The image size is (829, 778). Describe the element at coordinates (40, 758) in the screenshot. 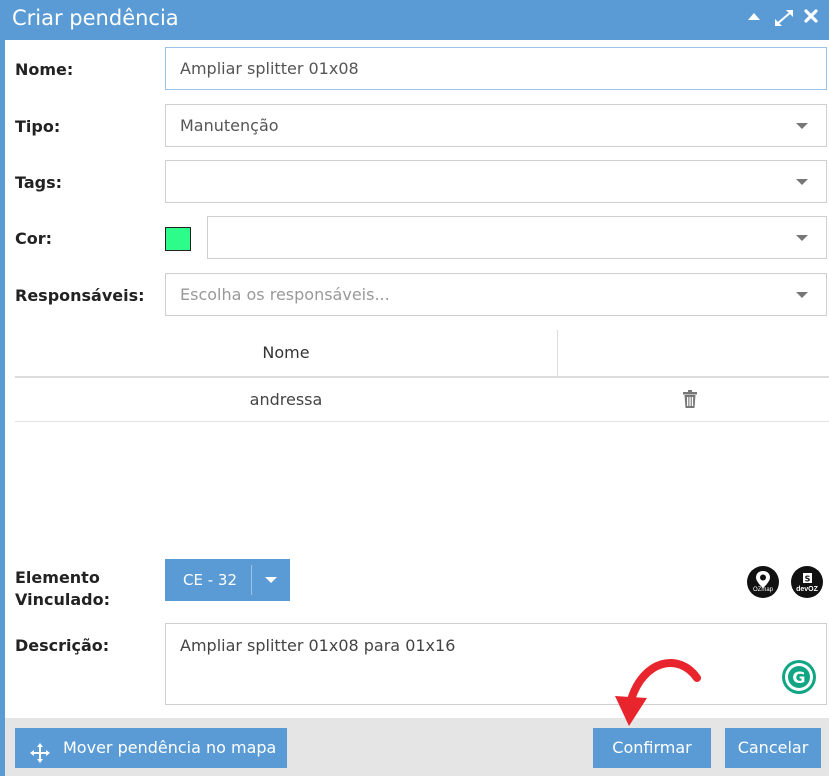

I see `move-icon` at that location.